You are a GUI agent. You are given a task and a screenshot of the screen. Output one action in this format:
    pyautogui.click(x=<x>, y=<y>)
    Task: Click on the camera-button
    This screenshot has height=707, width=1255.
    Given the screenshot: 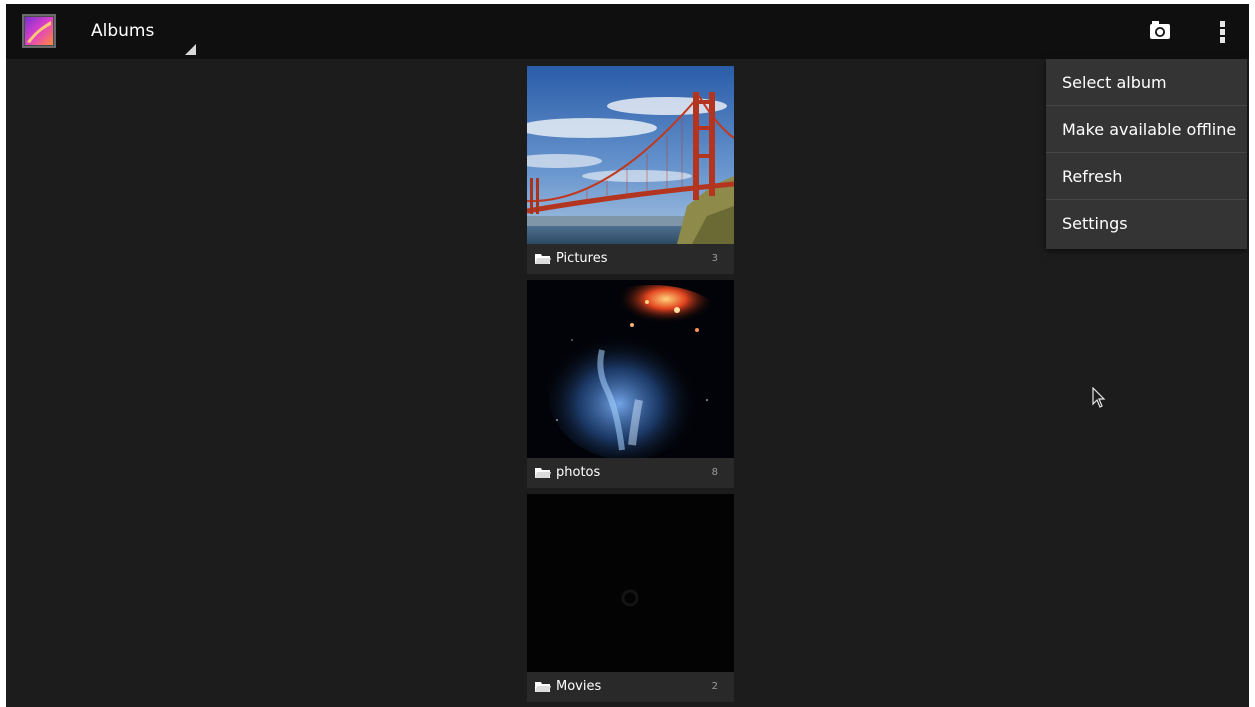 What is the action you would take?
    pyautogui.click(x=1160, y=32)
    